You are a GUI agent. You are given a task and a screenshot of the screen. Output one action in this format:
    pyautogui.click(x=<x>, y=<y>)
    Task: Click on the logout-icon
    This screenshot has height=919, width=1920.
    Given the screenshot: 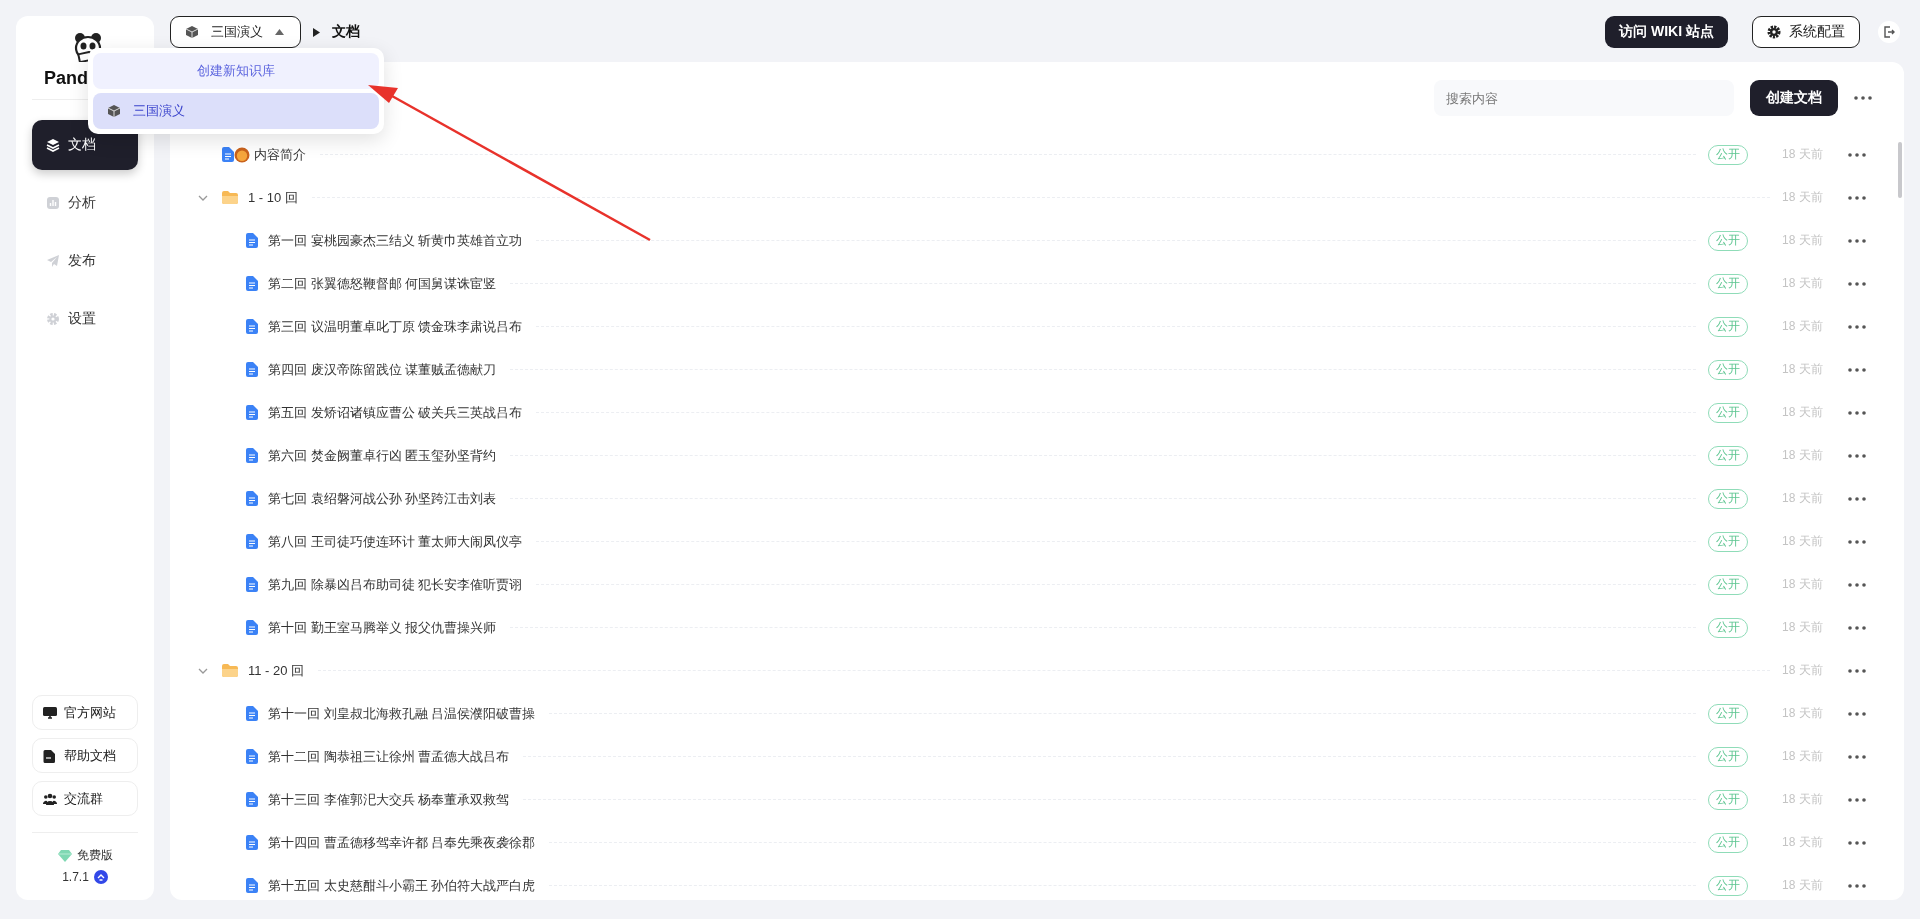 What is the action you would take?
    pyautogui.click(x=1889, y=32)
    